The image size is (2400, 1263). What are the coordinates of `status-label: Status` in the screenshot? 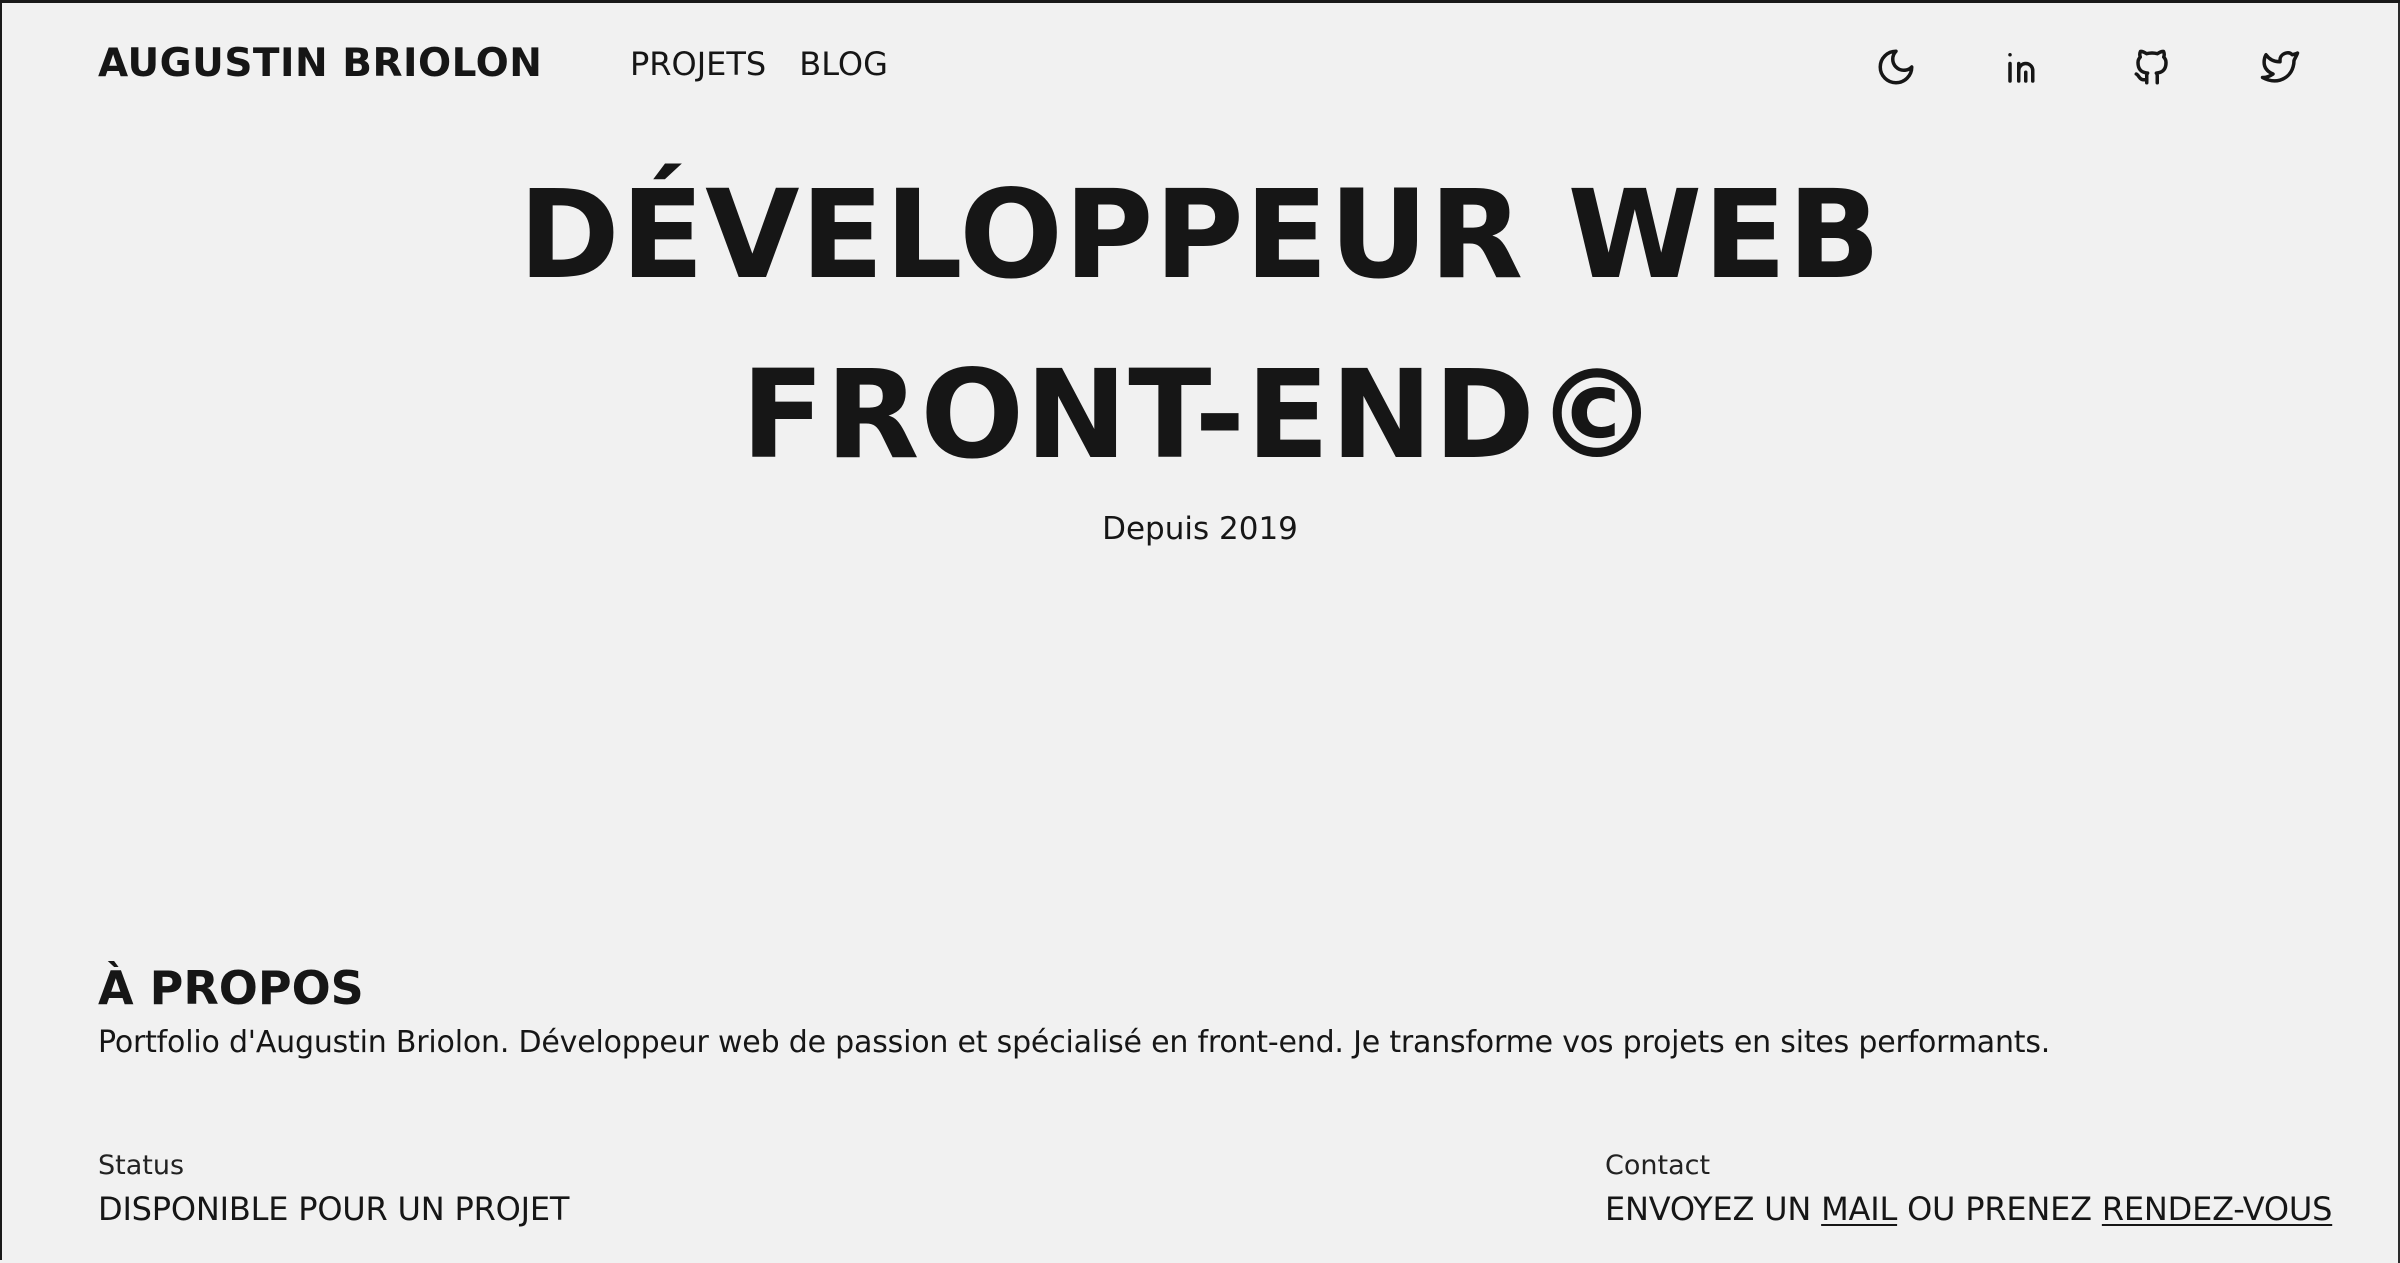 It's located at (141, 1165).